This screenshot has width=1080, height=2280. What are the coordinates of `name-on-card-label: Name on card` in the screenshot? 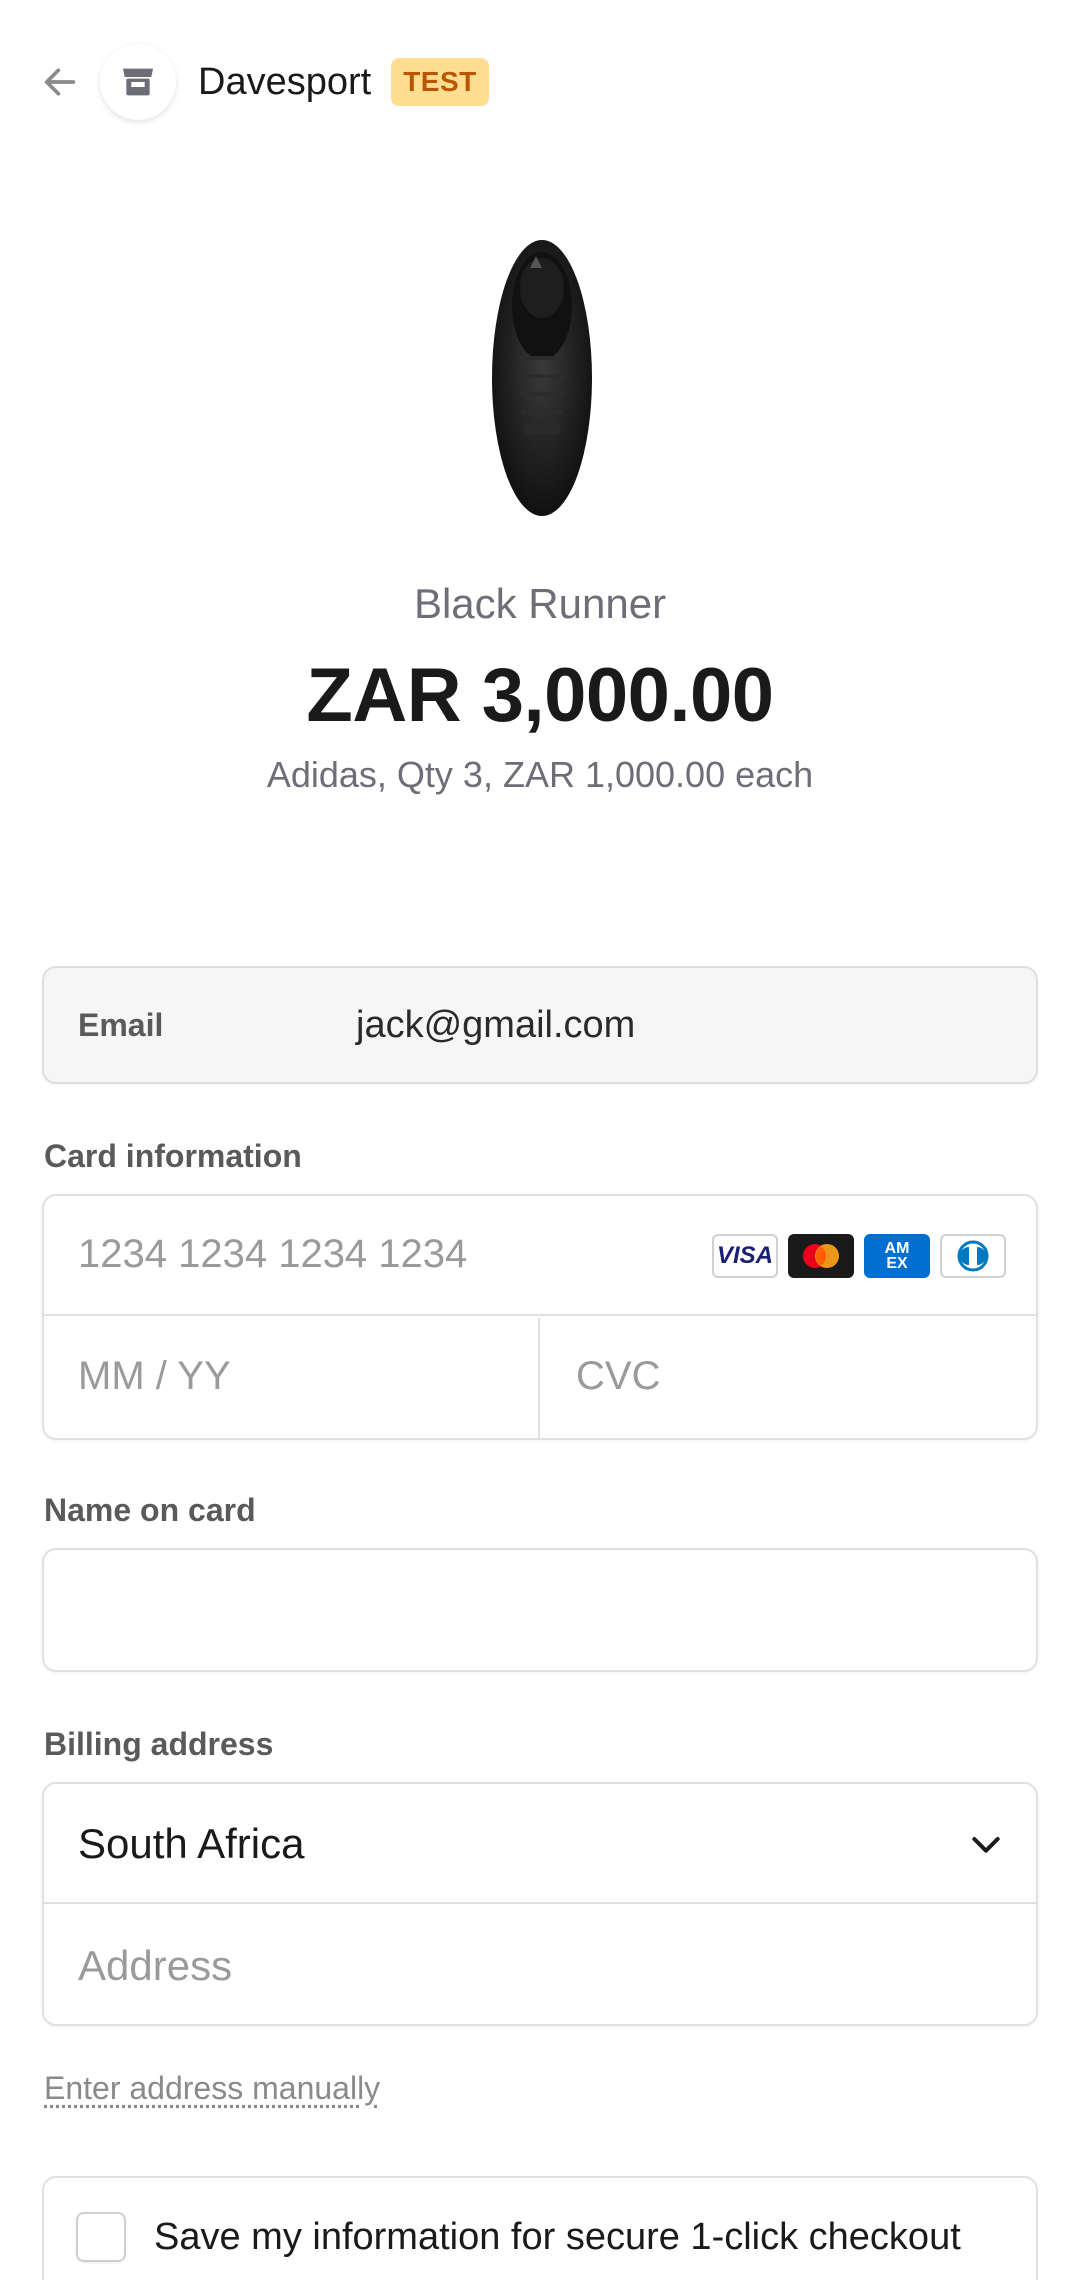 It's located at (150, 1510).